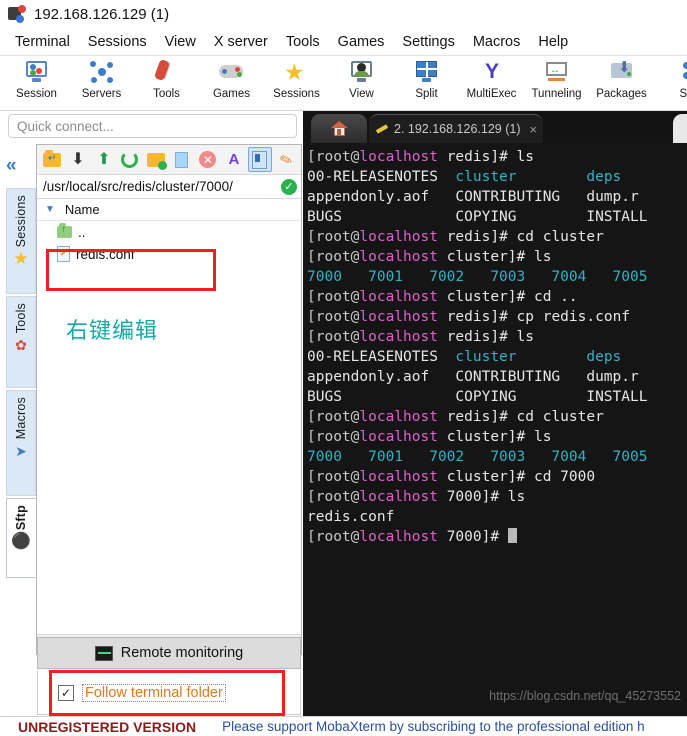 The width and height of the screenshot is (687, 736). What do you see at coordinates (604, 357) in the screenshot?
I see `terminal-text: deps` at bounding box center [604, 357].